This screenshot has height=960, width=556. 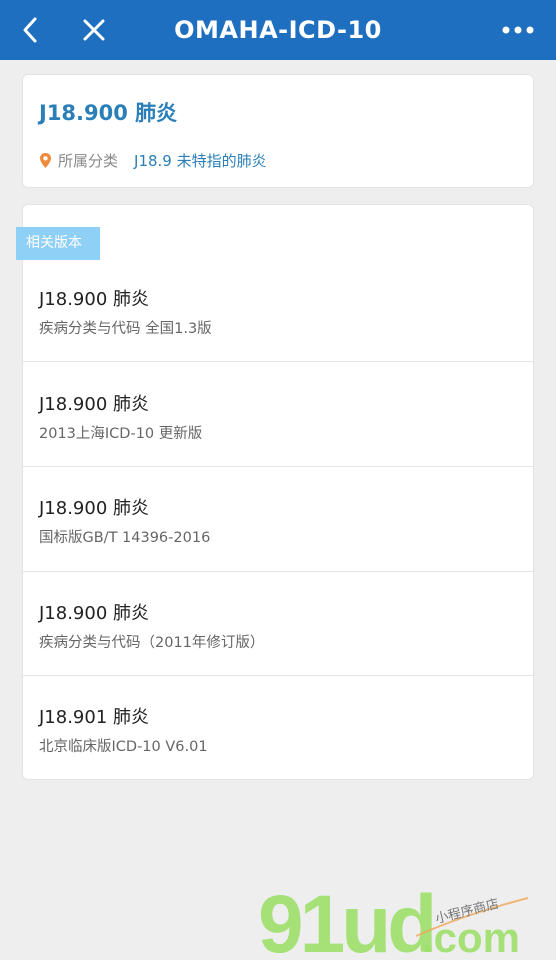 I want to click on more-button, so click(x=518, y=30).